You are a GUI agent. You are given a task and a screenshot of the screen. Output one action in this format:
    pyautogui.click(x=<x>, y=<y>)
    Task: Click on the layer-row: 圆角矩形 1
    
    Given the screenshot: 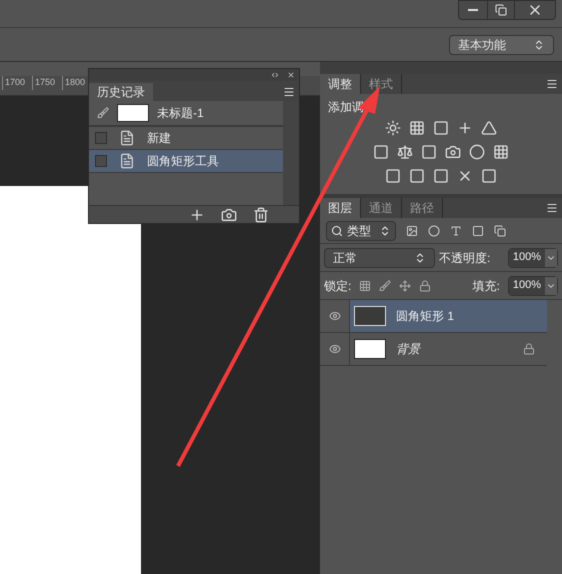 What is the action you would take?
    pyautogui.click(x=448, y=316)
    